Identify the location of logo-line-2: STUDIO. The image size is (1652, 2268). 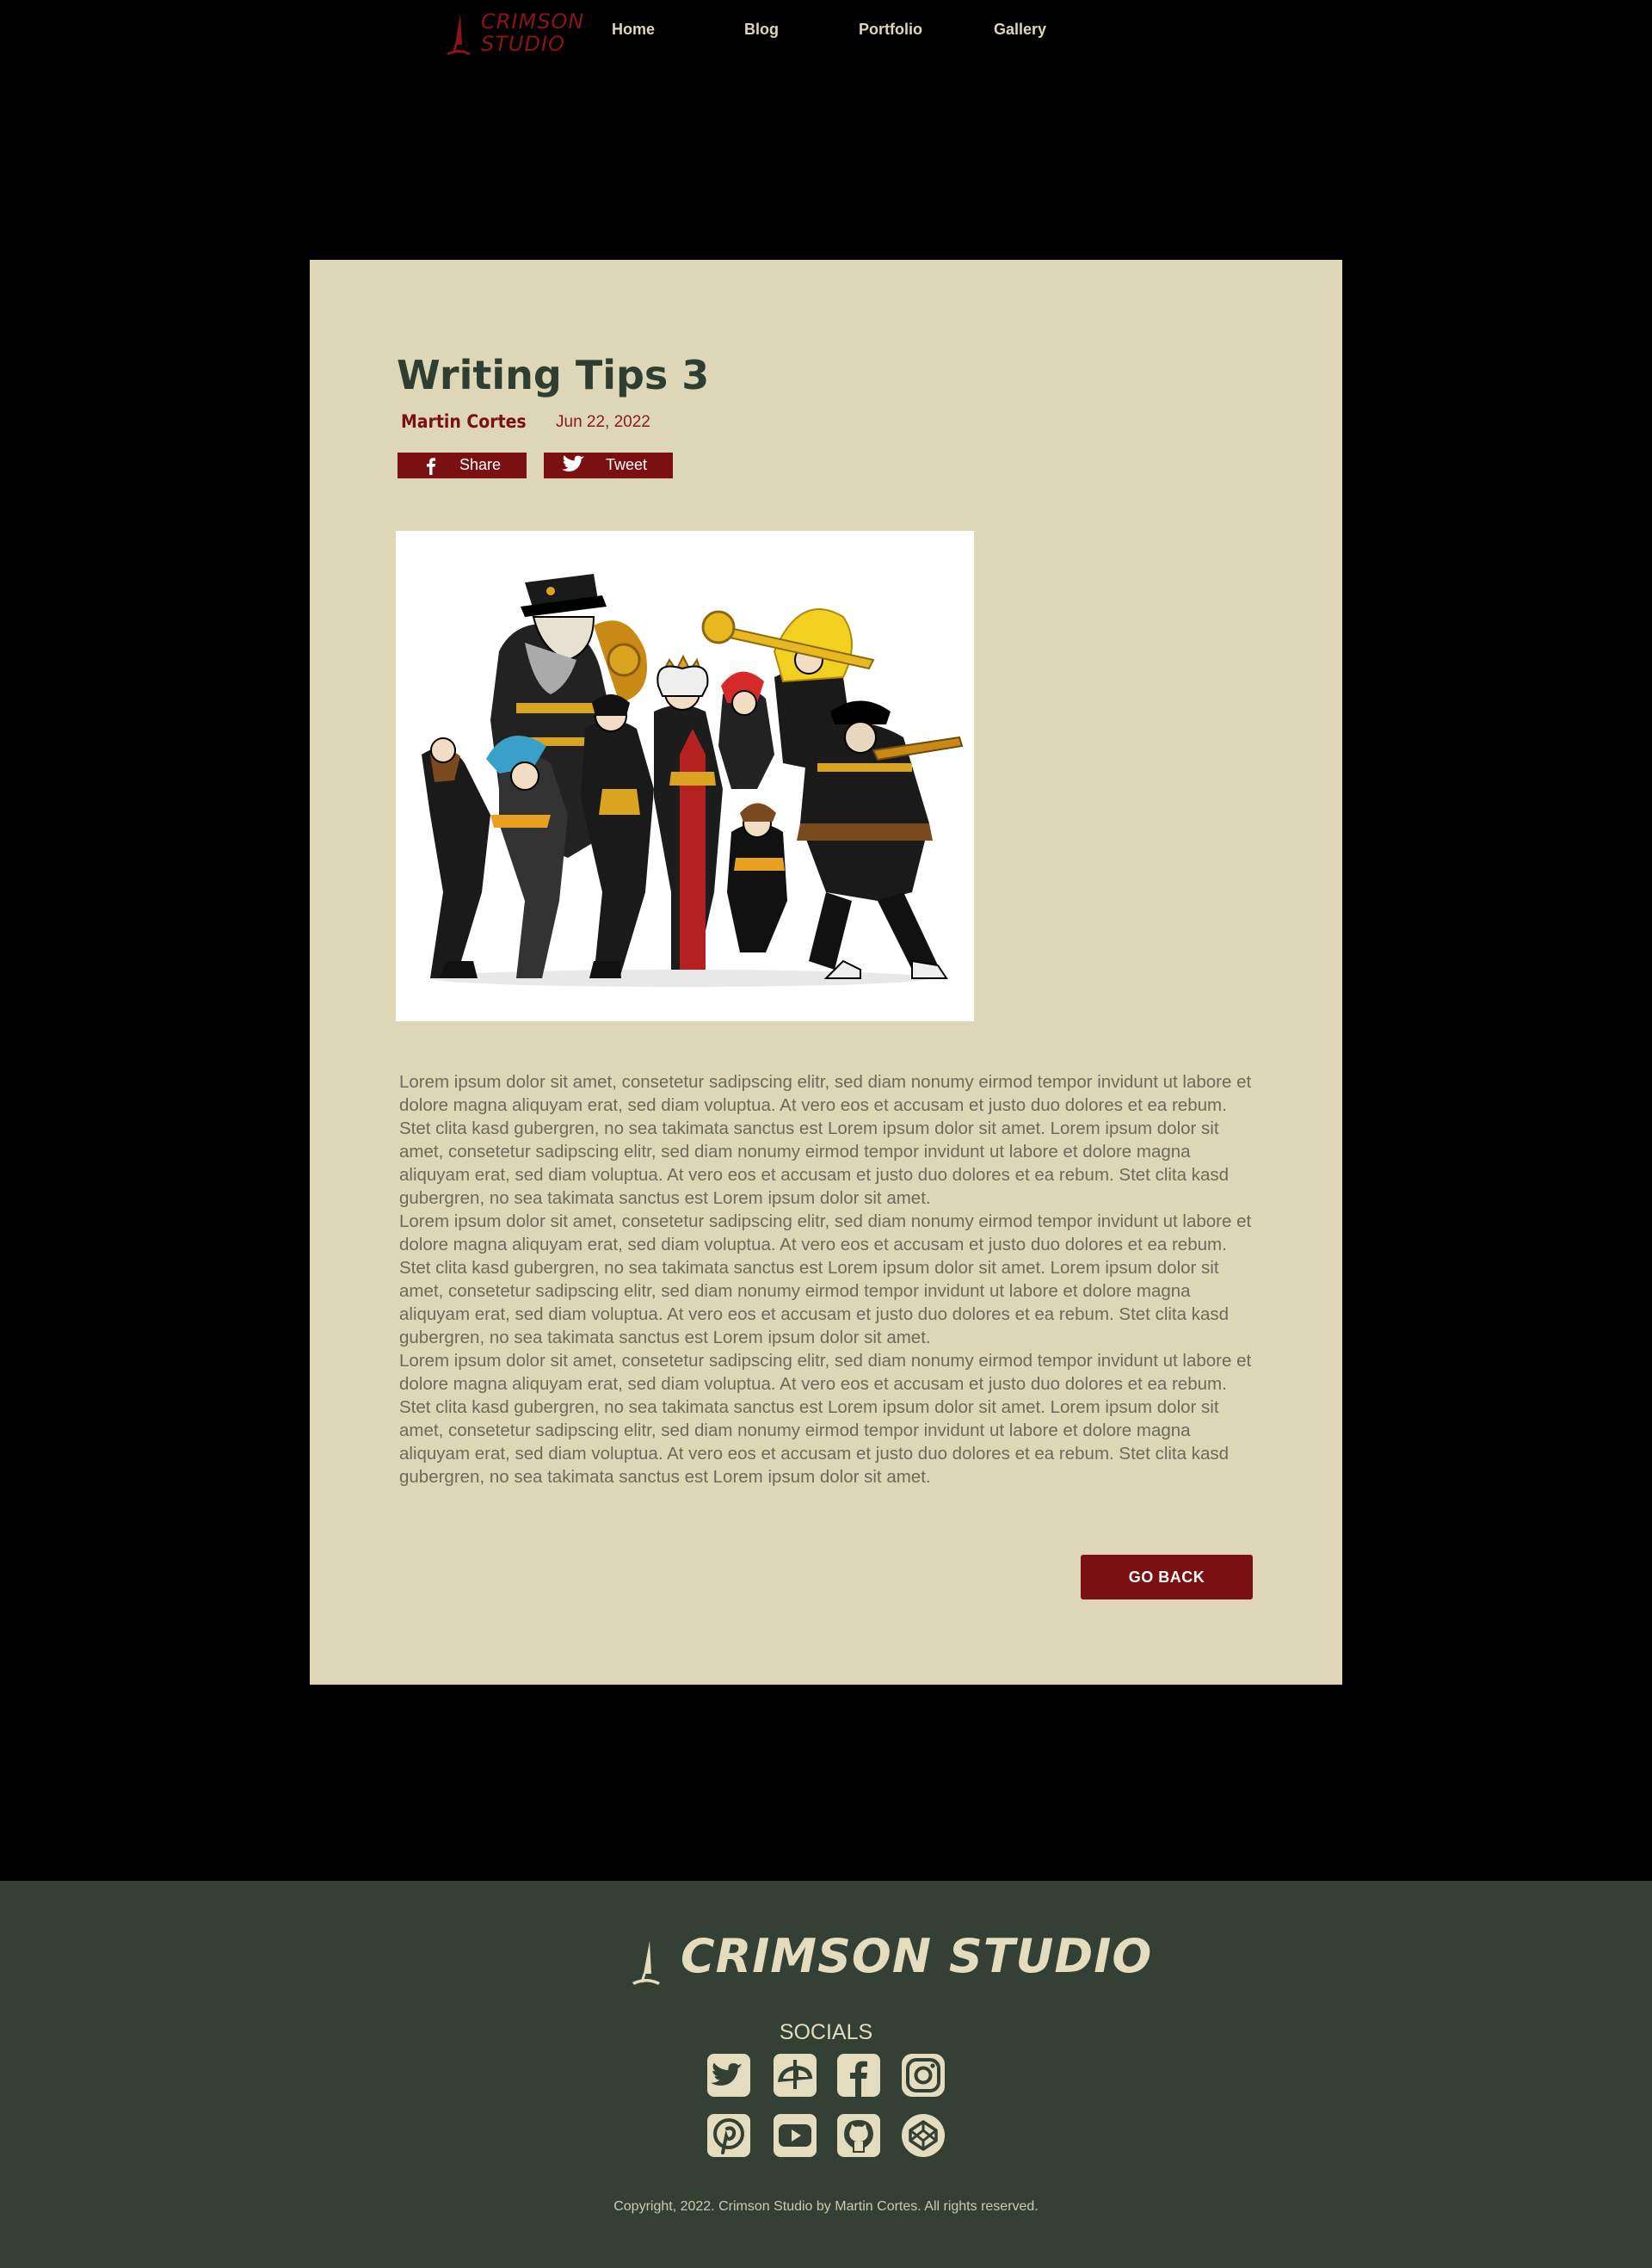
(523, 44).